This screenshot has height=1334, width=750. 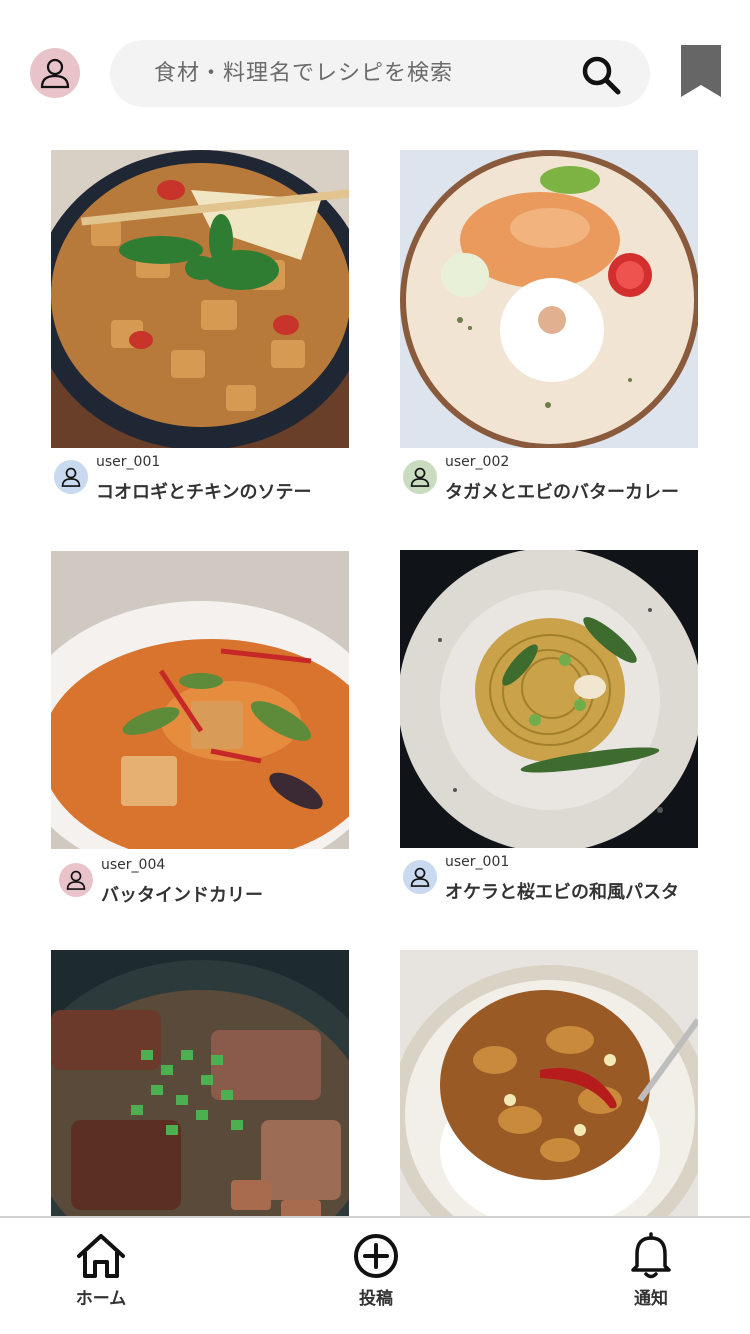 I want to click on username: user_004, so click(x=133, y=865).